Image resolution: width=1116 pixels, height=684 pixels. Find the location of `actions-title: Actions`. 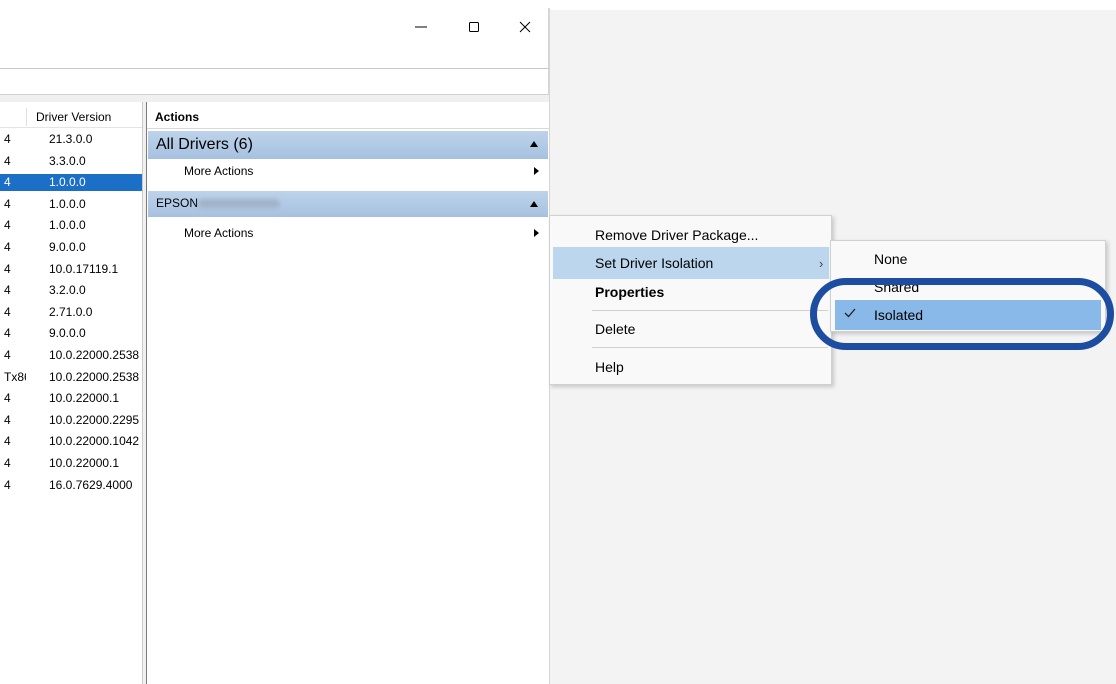

actions-title: Actions is located at coordinates (348, 118).